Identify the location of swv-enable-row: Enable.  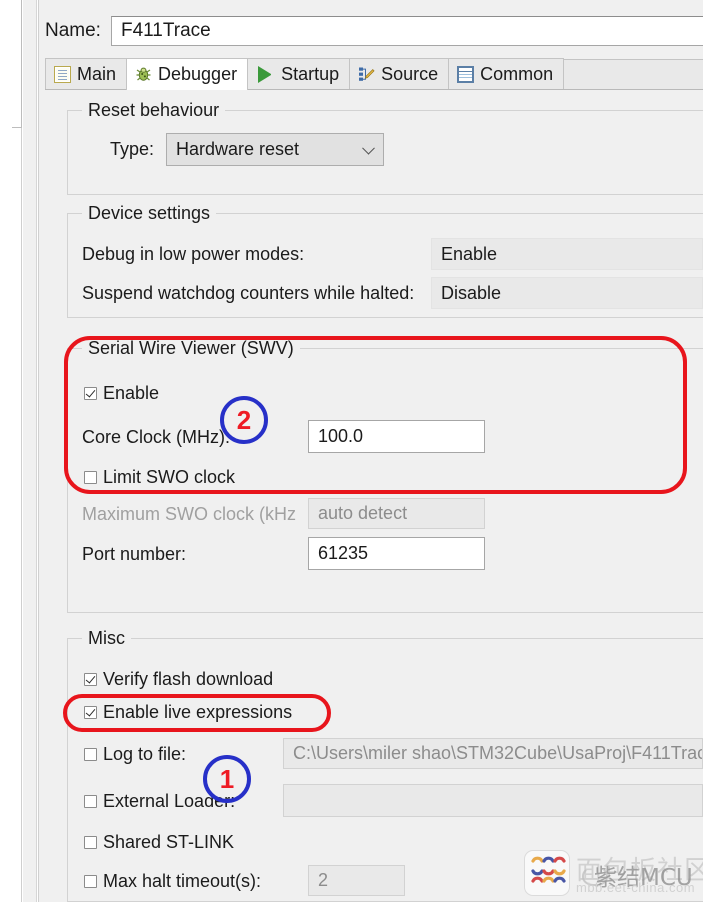
(121, 393).